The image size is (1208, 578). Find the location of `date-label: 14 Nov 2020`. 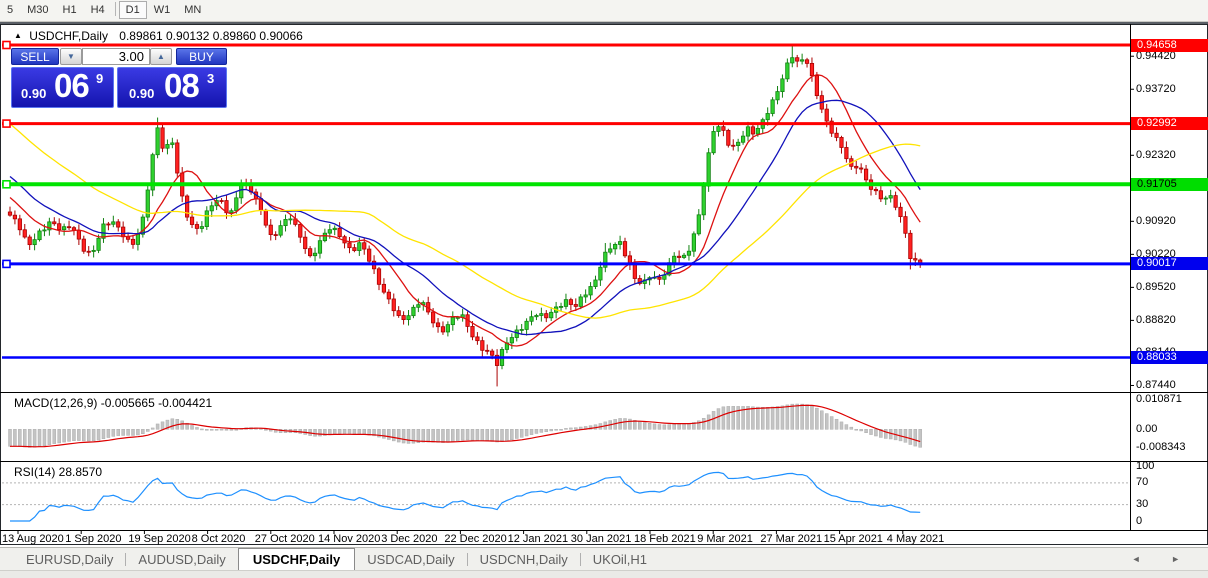

date-label: 14 Nov 2020 is located at coordinates (349, 539).